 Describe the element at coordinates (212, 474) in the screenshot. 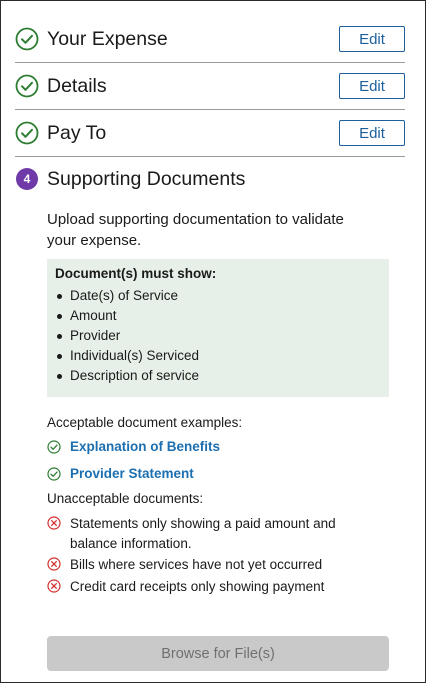

I see `acceptable-item: Provider Statement` at that location.